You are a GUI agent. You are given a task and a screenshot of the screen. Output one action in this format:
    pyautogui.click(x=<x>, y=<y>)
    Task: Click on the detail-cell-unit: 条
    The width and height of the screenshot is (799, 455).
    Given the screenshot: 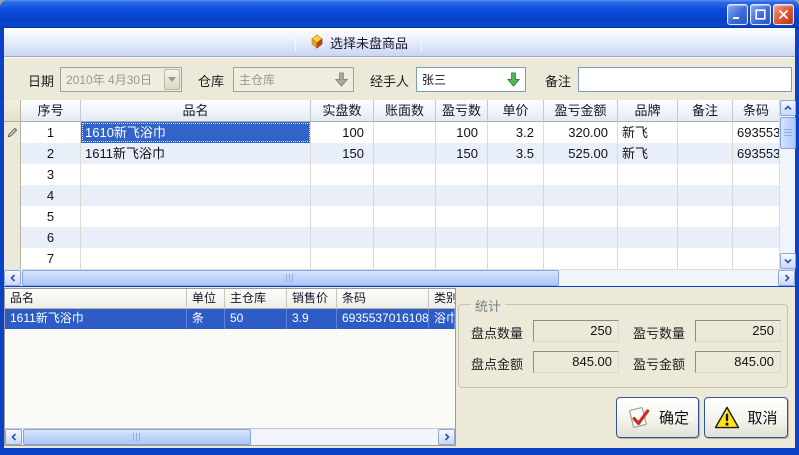 What is the action you would take?
    pyautogui.click(x=206, y=319)
    